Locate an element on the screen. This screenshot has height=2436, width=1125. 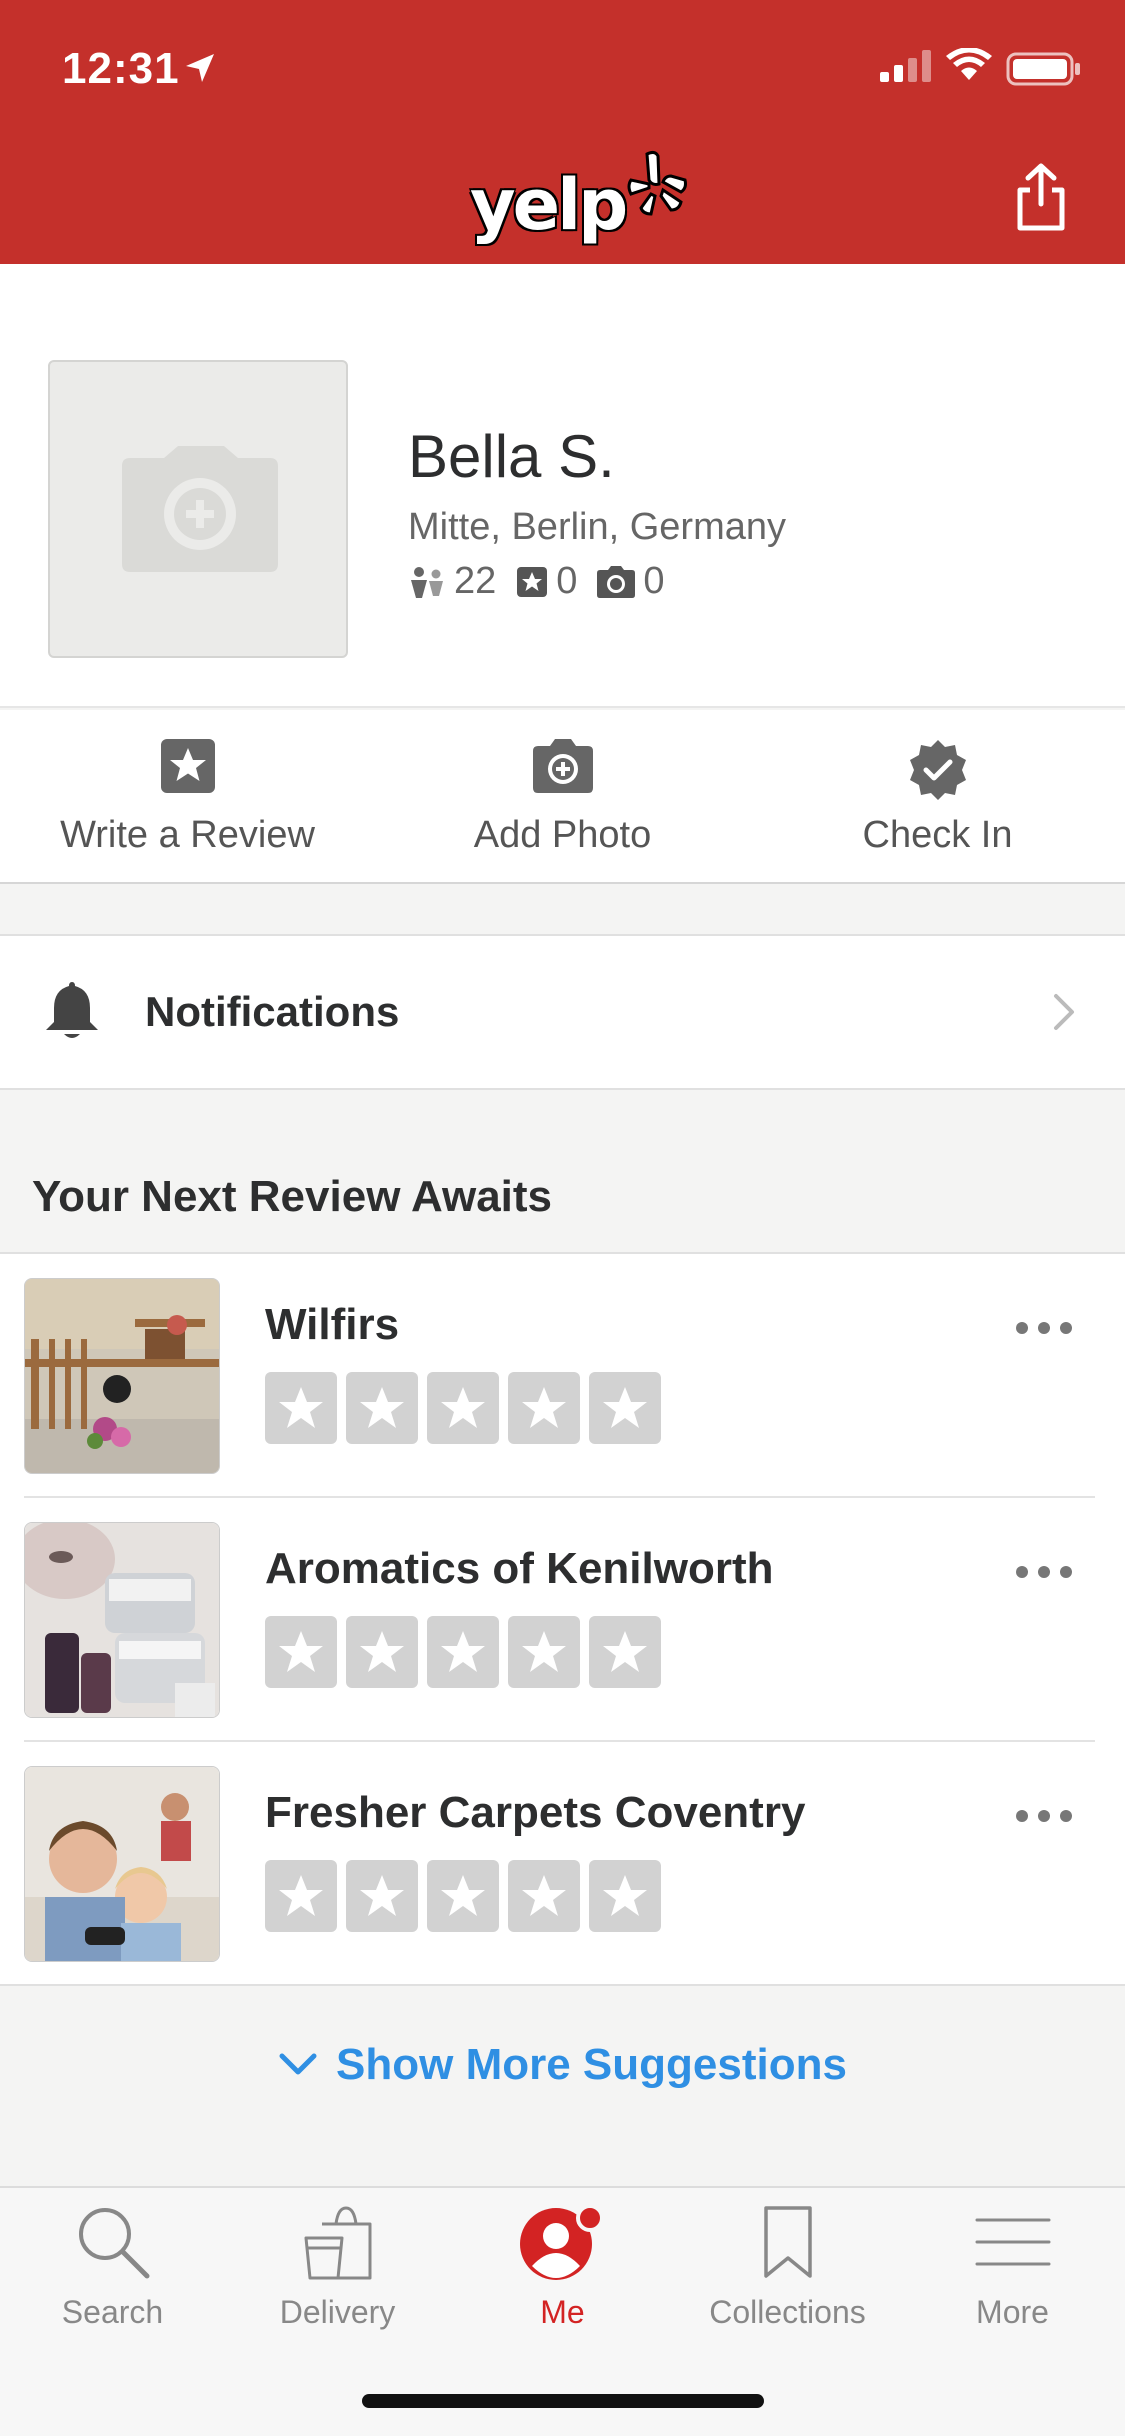
profile-photo-placeholder is located at coordinates (198, 509).